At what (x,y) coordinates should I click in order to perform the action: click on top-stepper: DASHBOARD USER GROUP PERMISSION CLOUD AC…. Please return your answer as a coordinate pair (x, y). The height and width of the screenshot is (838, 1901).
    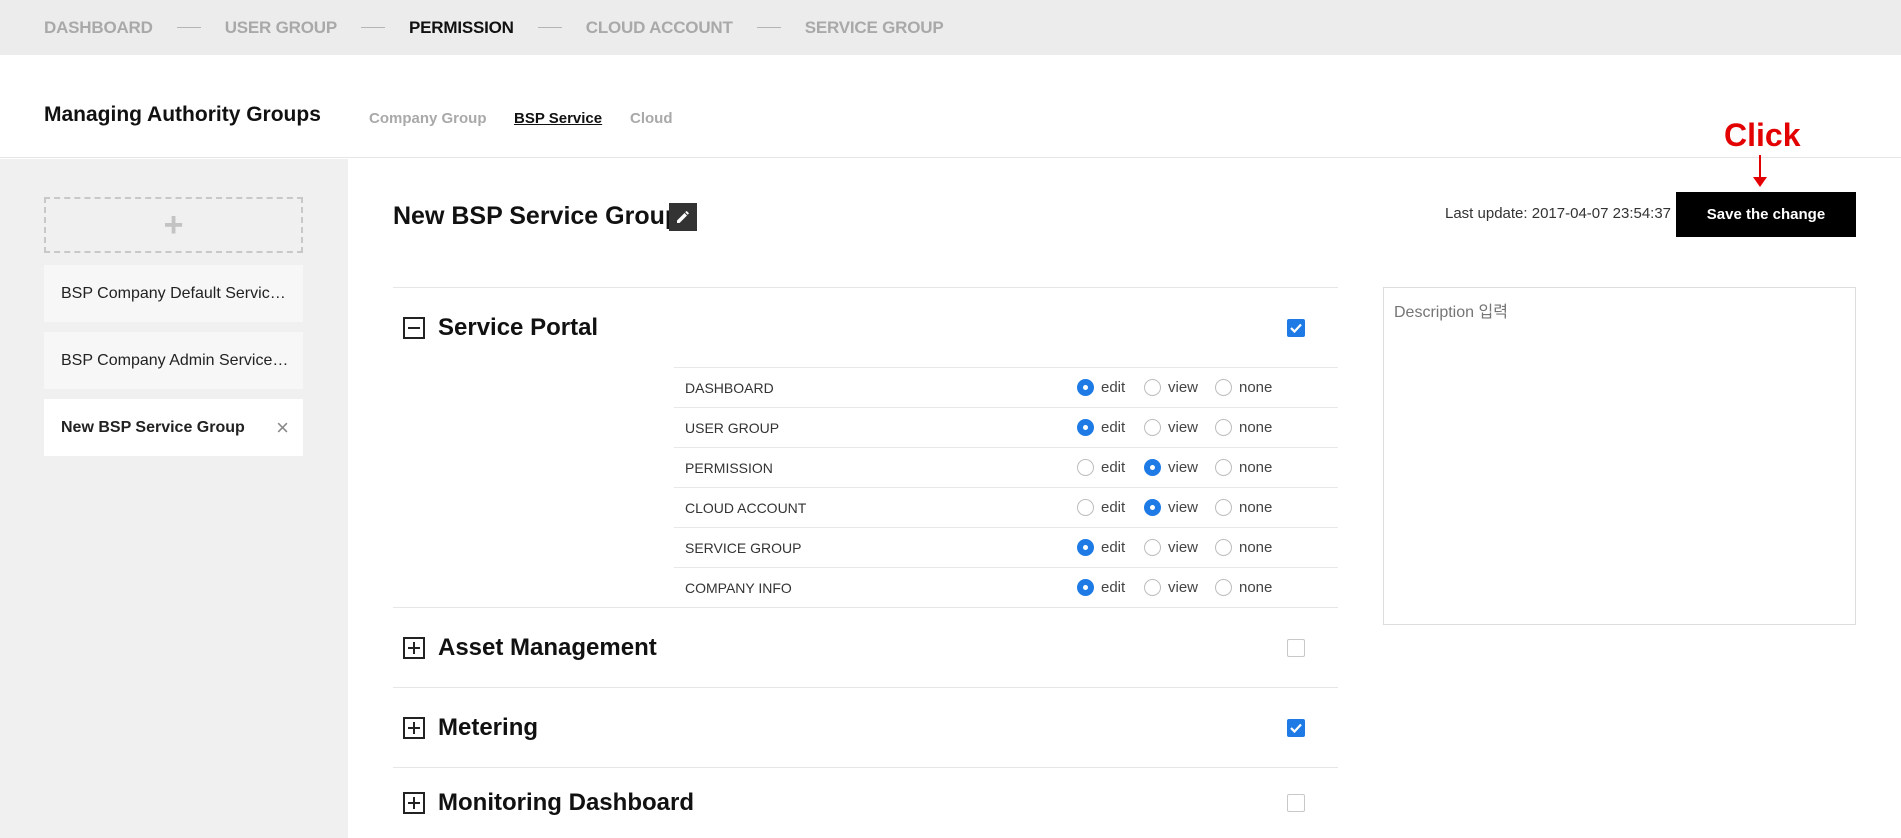
    Looking at the image, I should click on (950, 27).